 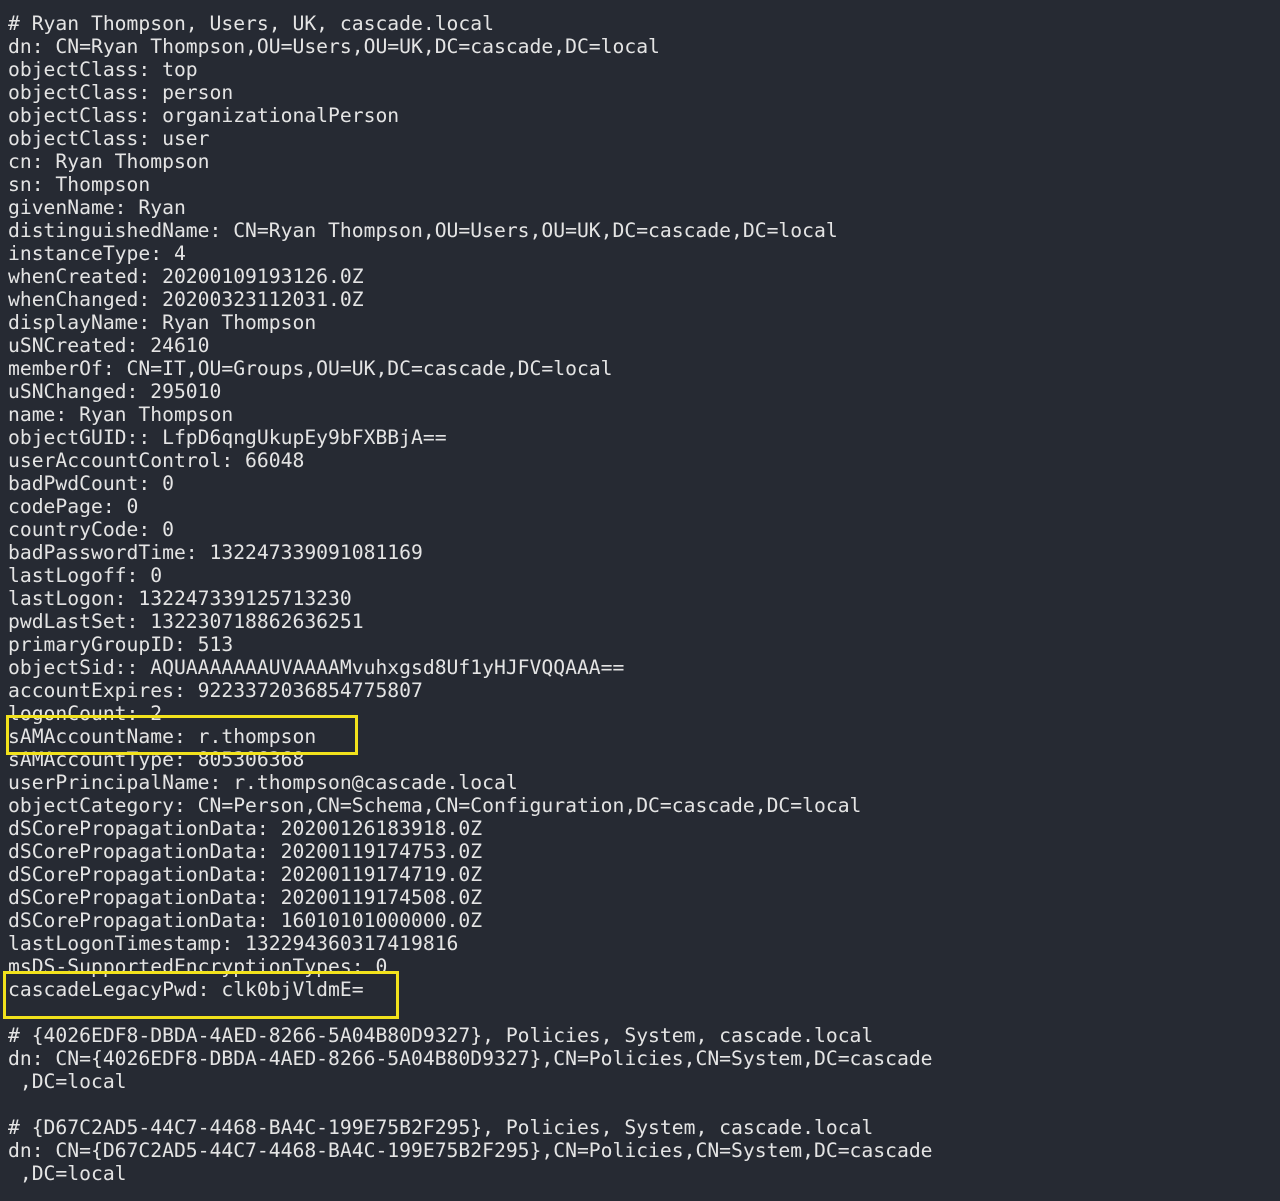 I want to click on terminal-line: instanceType: 4, so click(x=97, y=253).